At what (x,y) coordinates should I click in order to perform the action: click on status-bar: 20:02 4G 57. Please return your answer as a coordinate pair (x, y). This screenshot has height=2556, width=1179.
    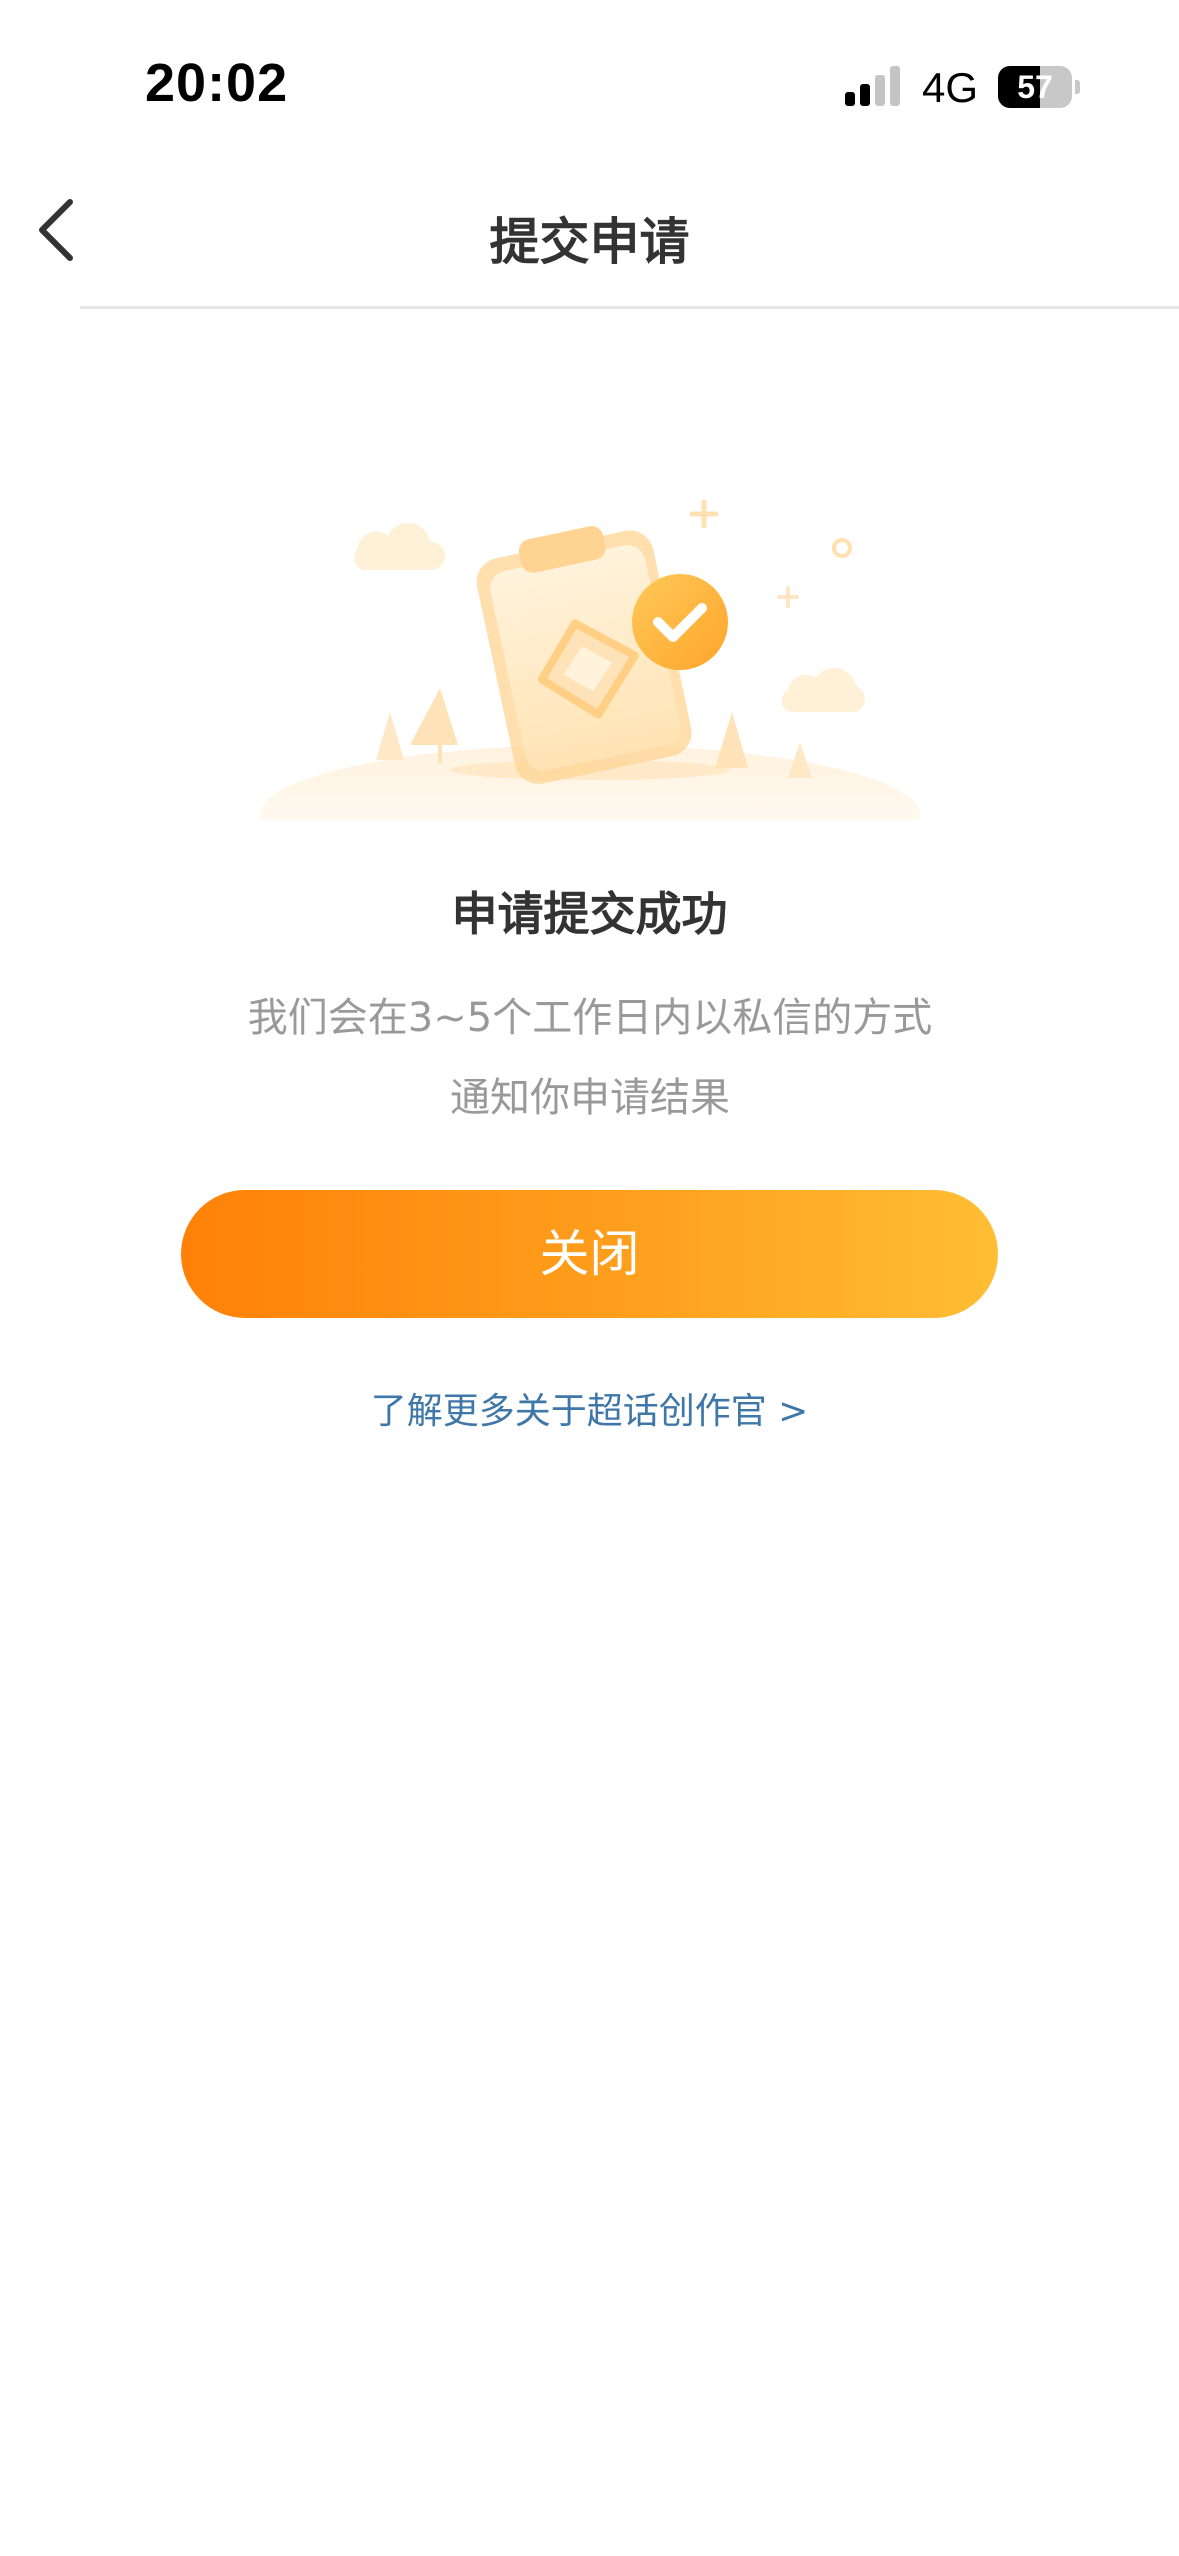
    Looking at the image, I should click on (589, 75).